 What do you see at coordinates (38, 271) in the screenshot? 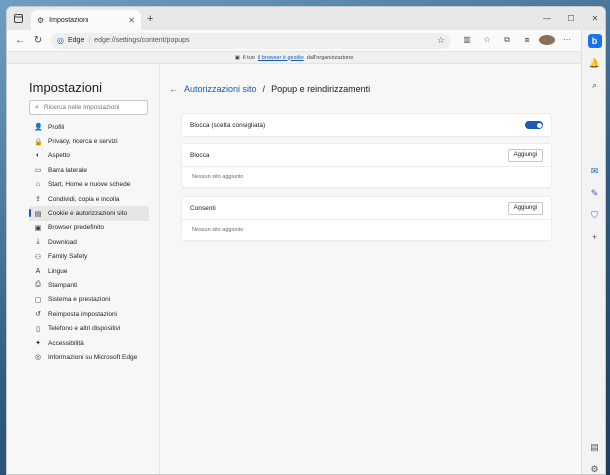
I see `language-icon: A` at bounding box center [38, 271].